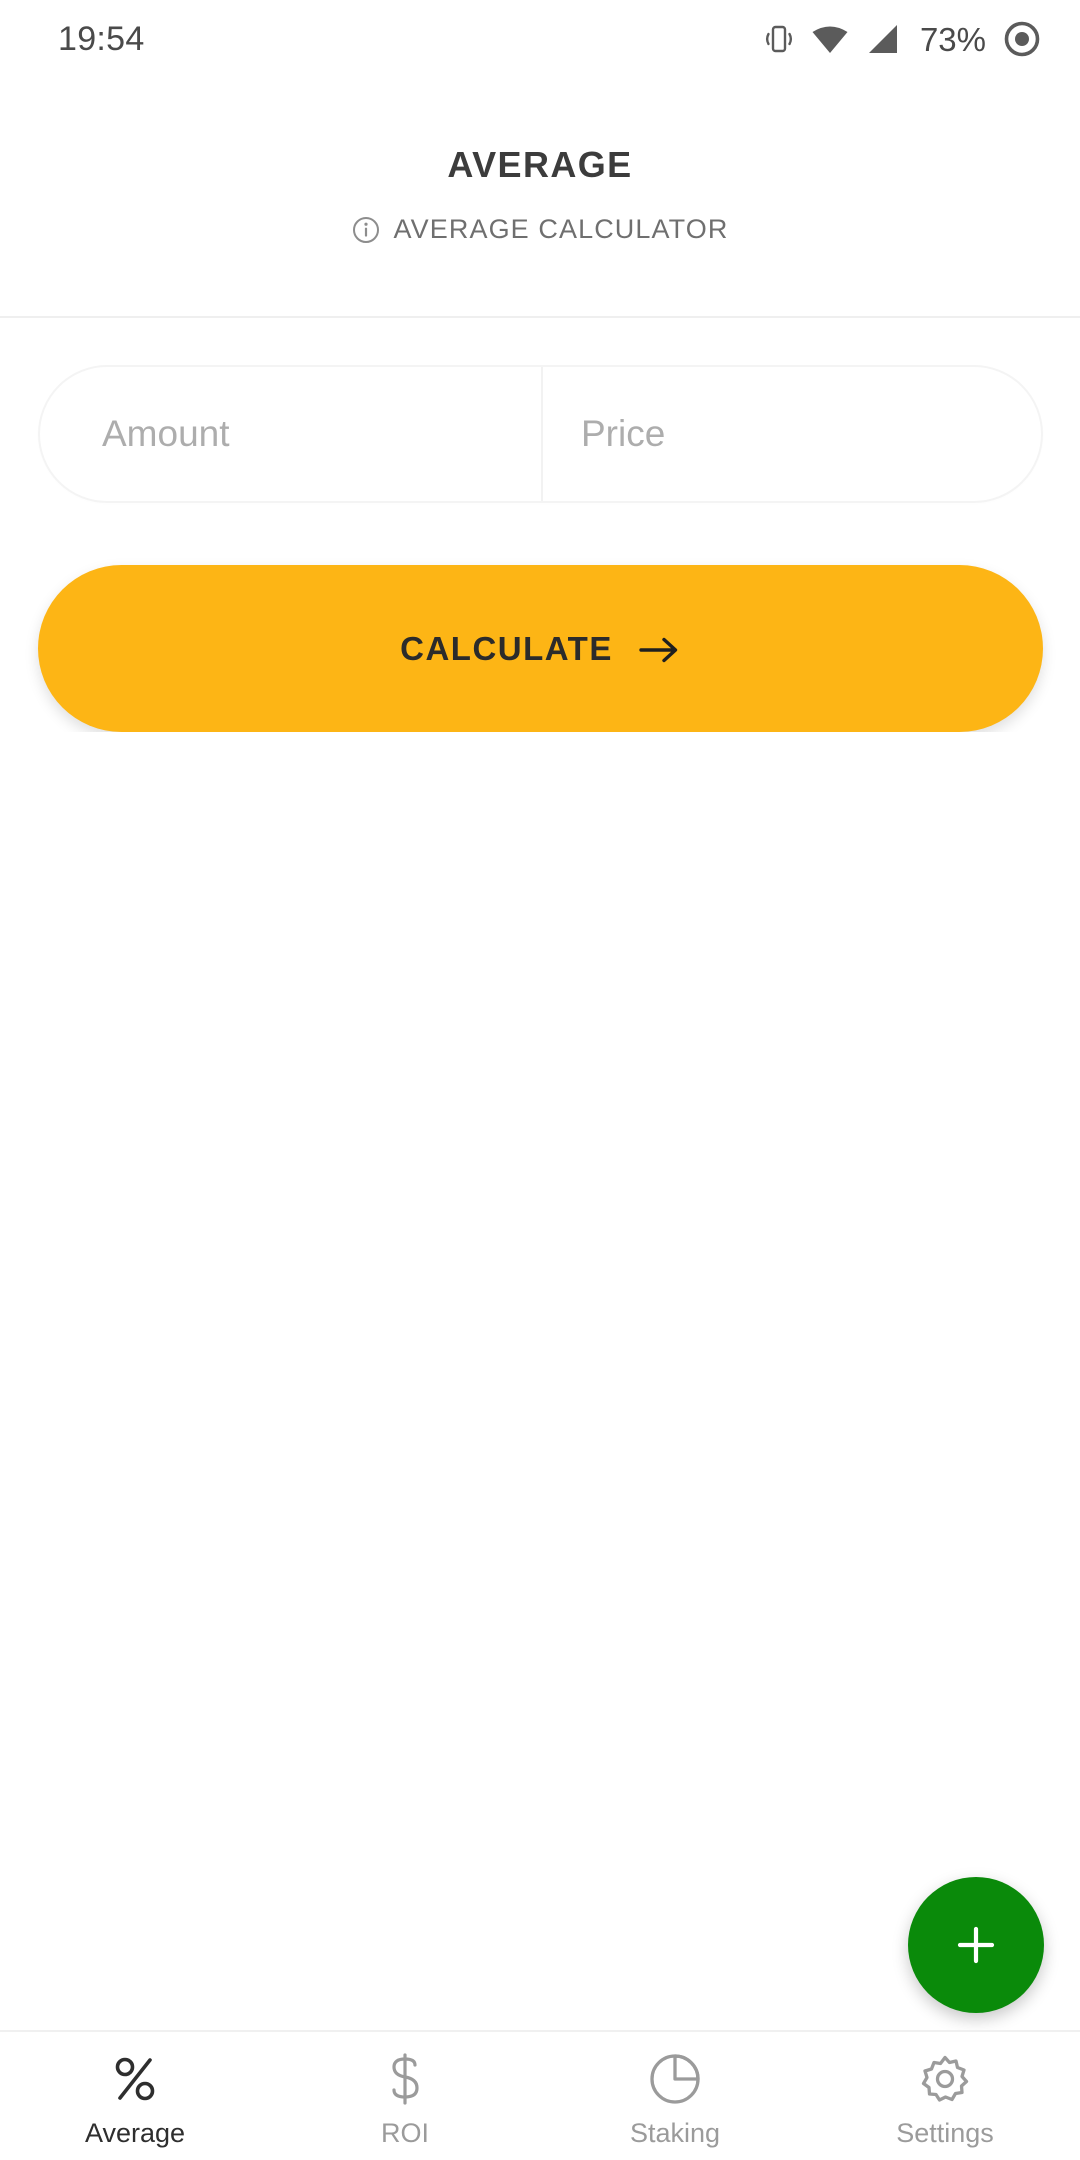 Image resolution: width=1080 pixels, height=2160 pixels. What do you see at coordinates (658, 649) in the screenshot?
I see `arrow-right-icon` at bounding box center [658, 649].